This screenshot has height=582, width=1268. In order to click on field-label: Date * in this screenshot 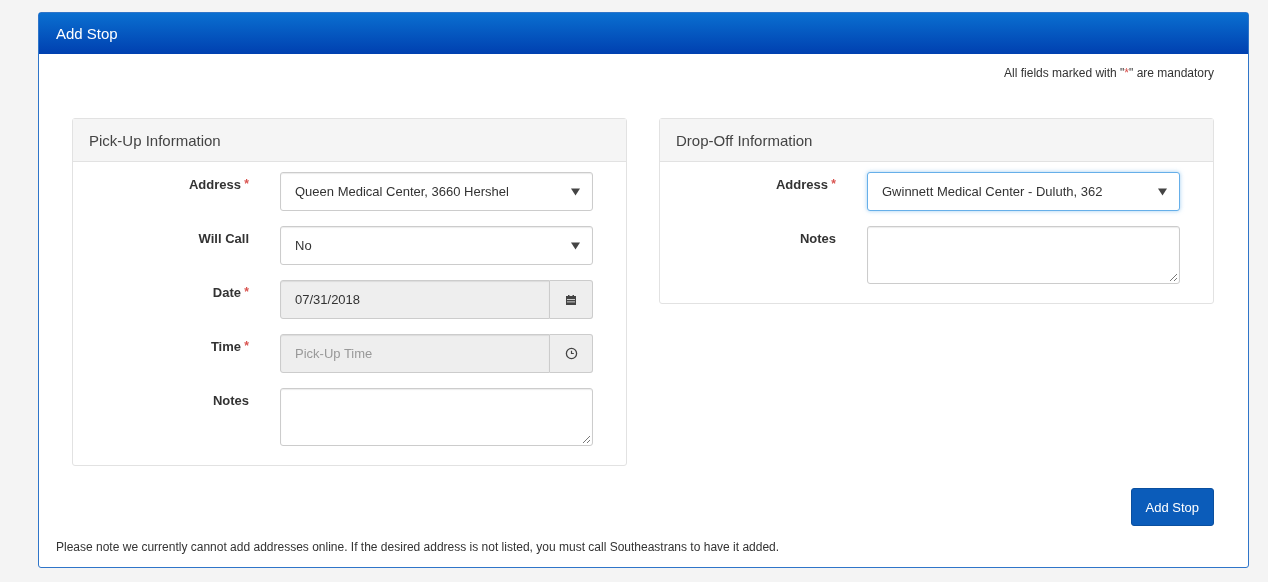, I will do `click(230, 293)`.